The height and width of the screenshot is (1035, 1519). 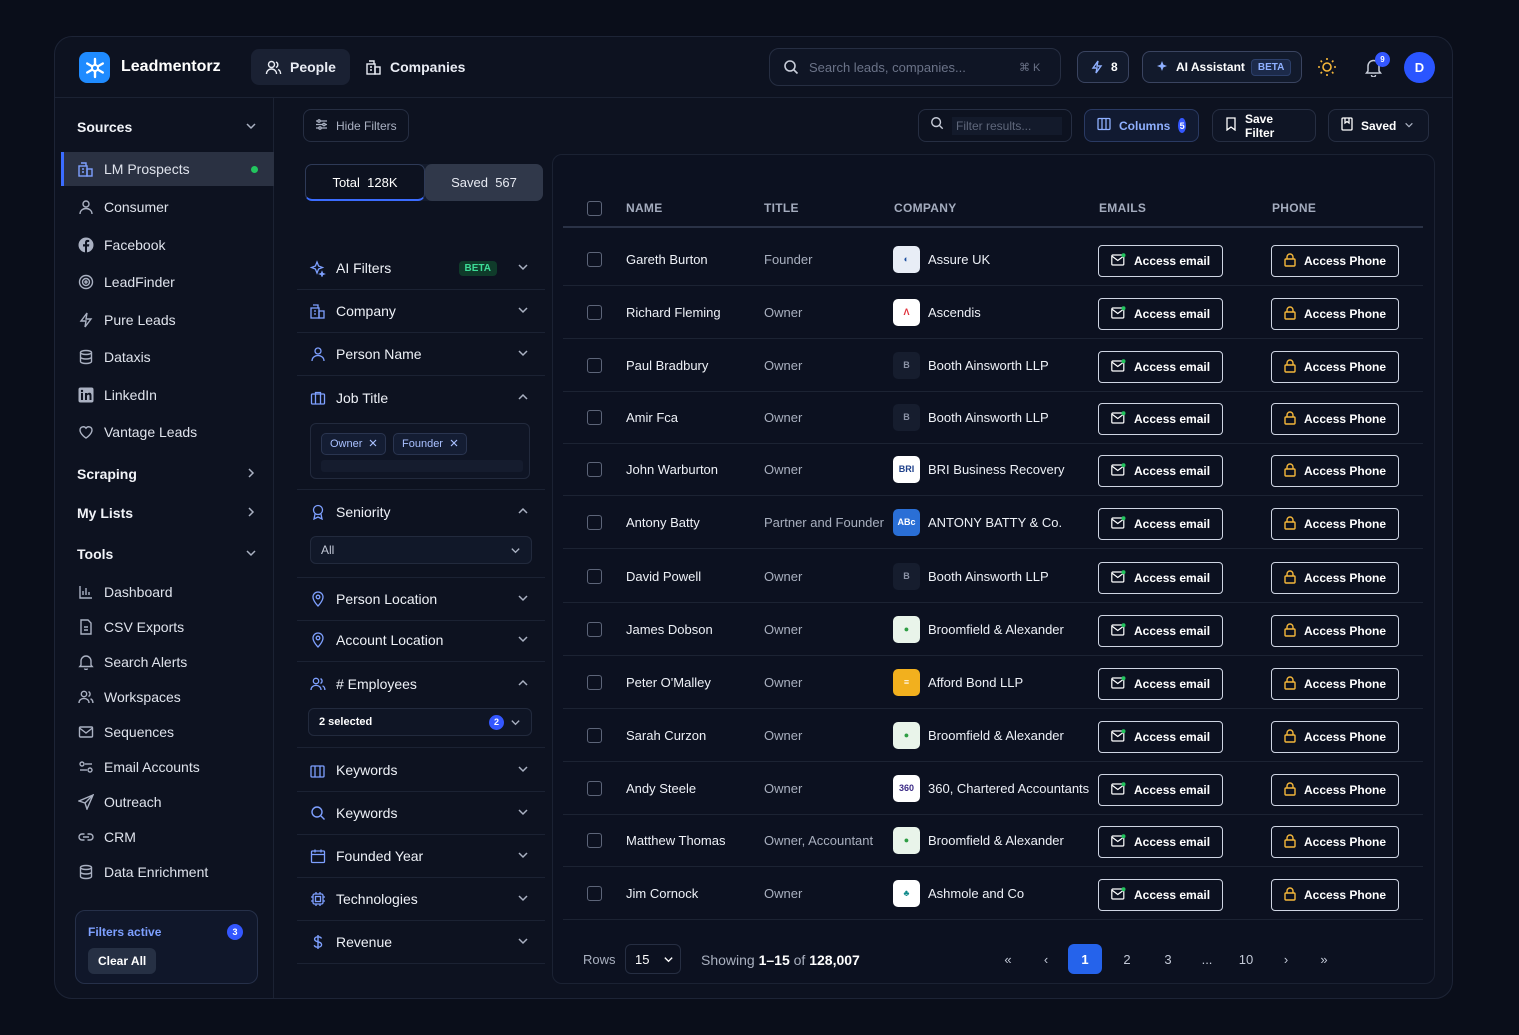 What do you see at coordinates (1168, 959) in the screenshot?
I see `page-button-3: 3` at bounding box center [1168, 959].